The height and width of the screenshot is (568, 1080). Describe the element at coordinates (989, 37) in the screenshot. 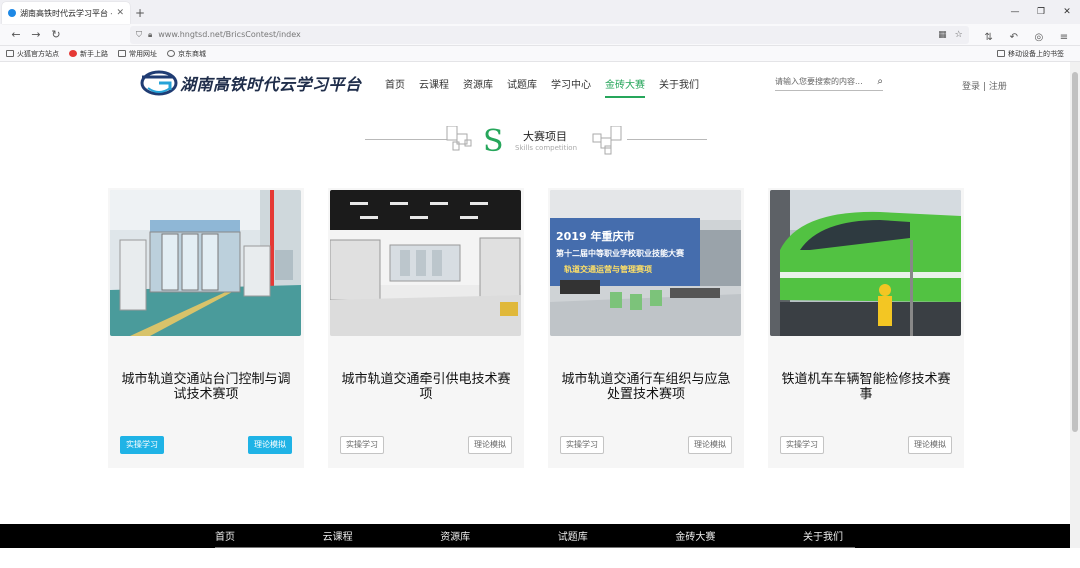

I see `extension-icon: ⇅` at that location.